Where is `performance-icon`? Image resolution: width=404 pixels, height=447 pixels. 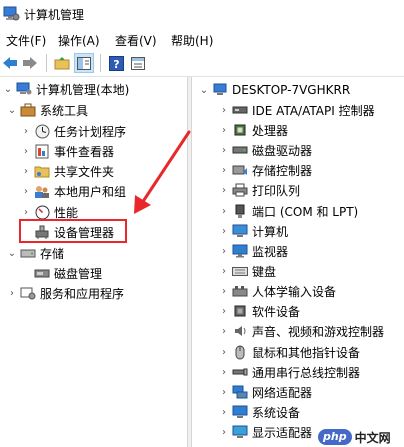
performance-icon is located at coordinates (42, 212).